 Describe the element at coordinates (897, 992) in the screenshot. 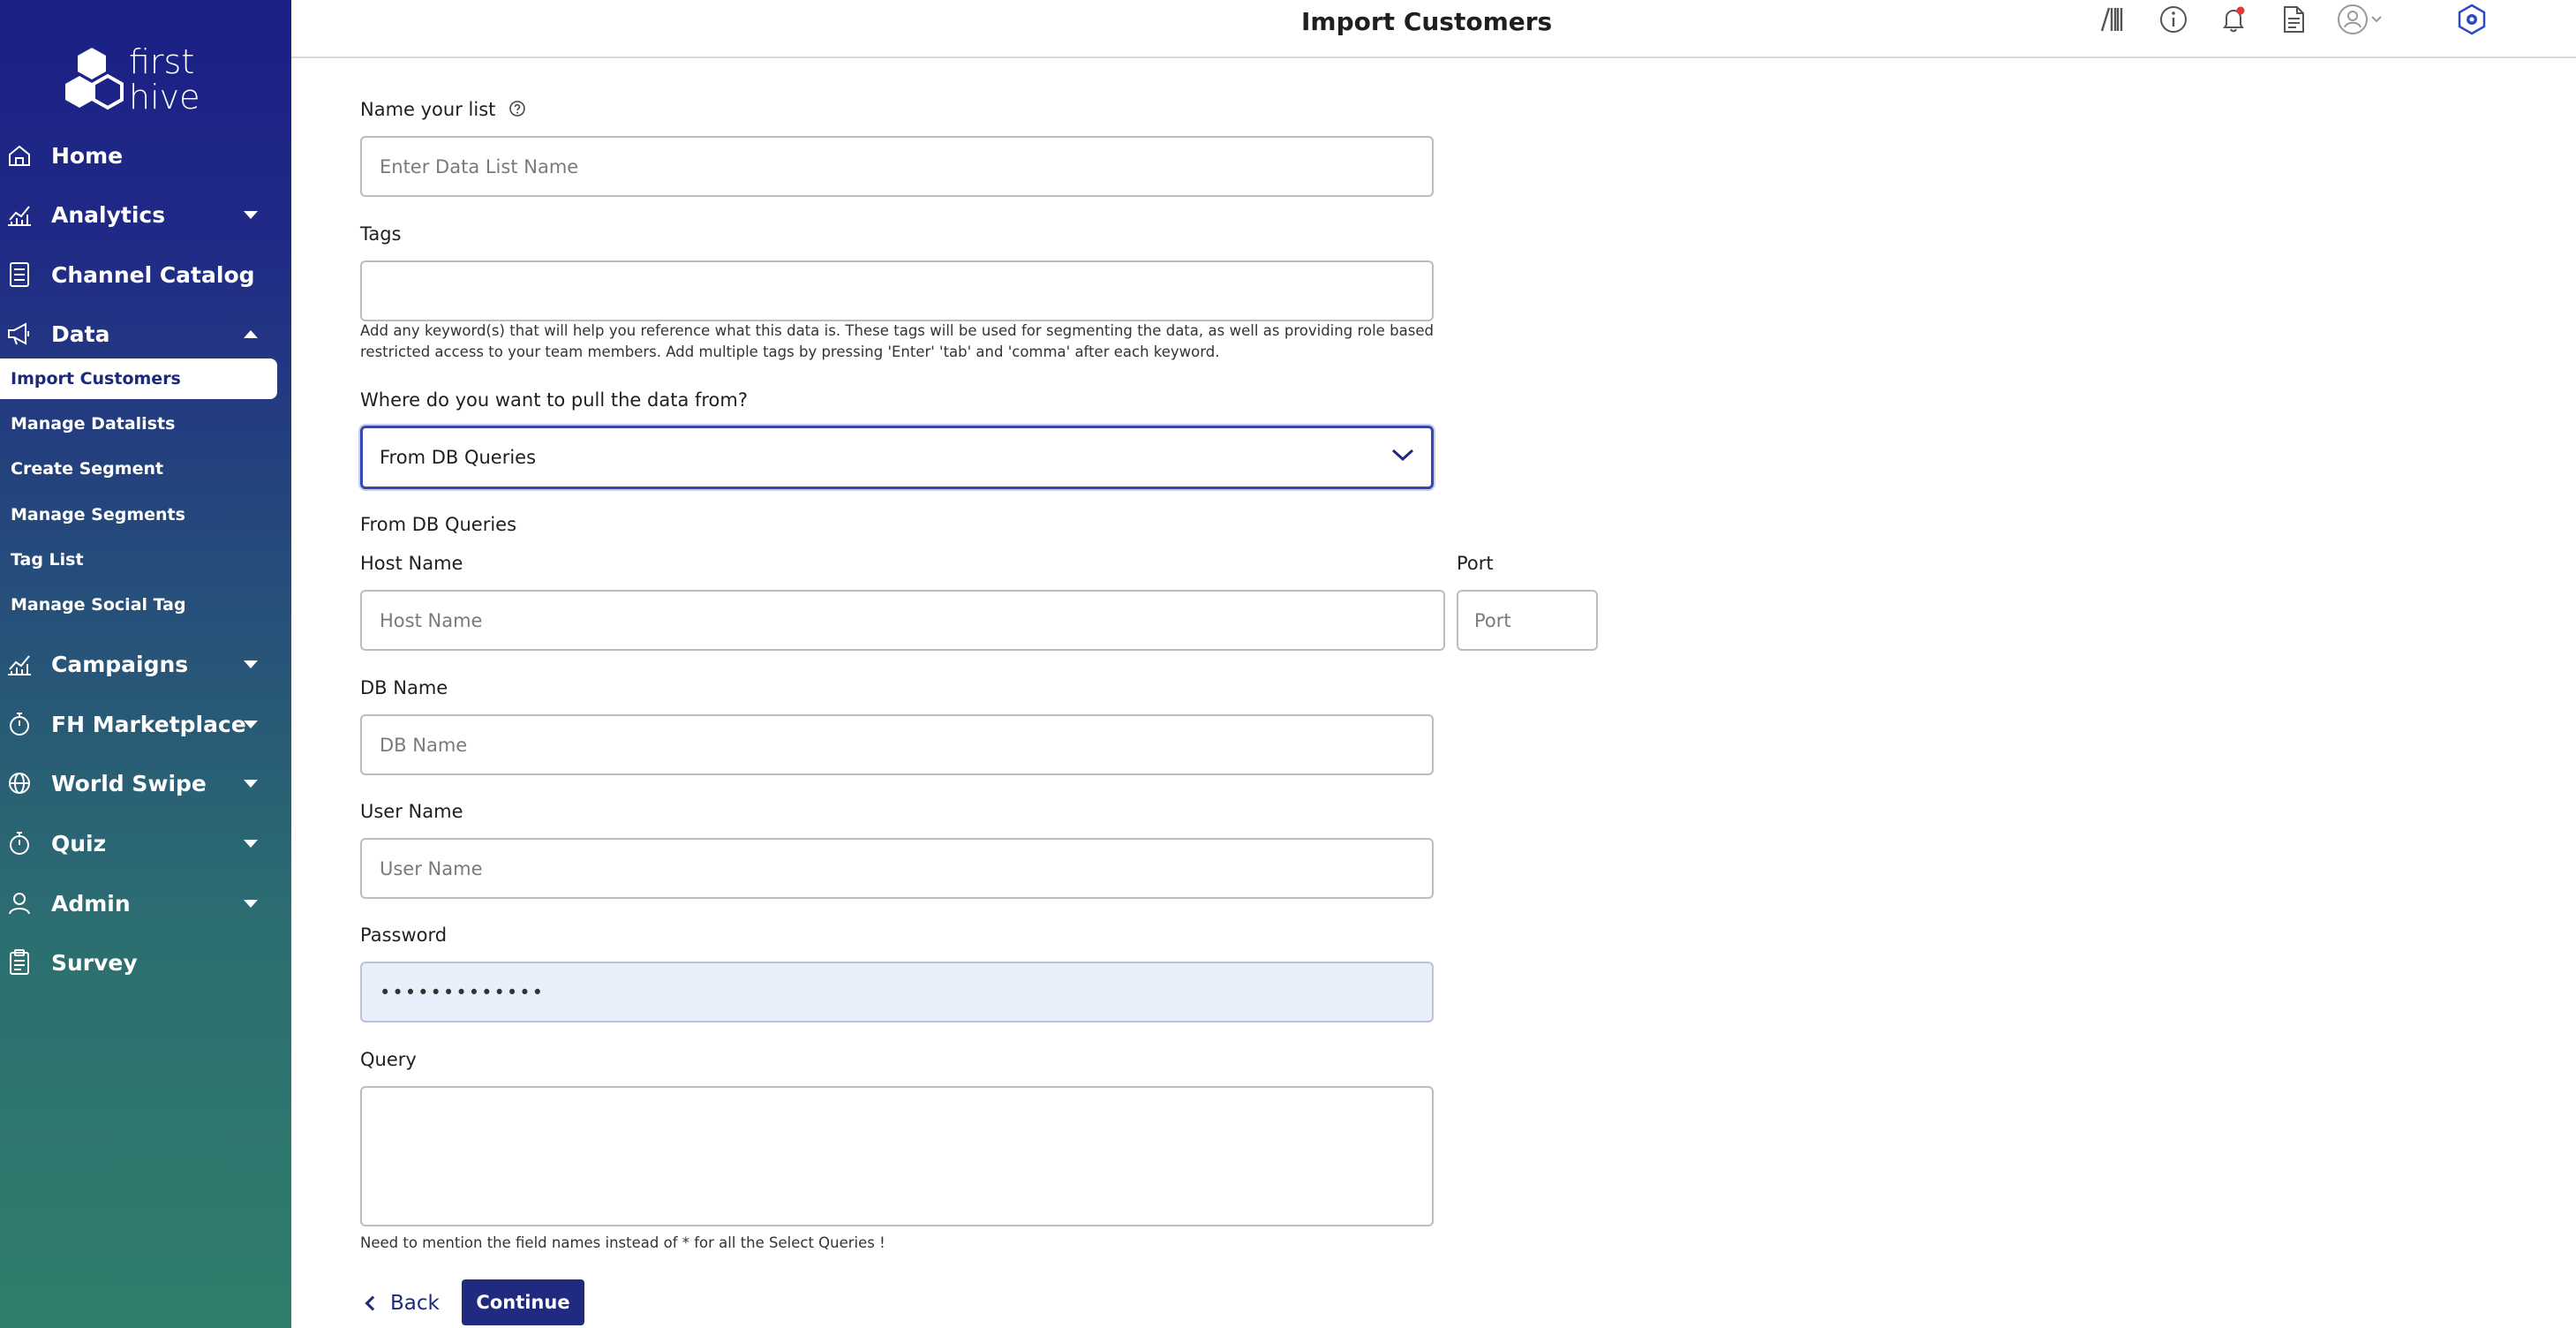

I see `password-input` at that location.